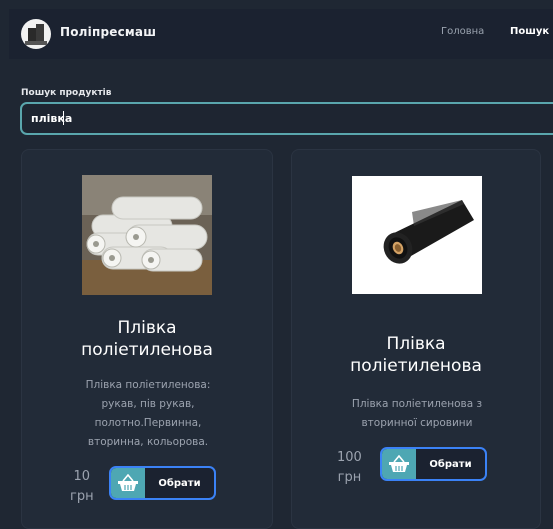  I want to click on search-label: Пошук продуктів, so click(66, 93).